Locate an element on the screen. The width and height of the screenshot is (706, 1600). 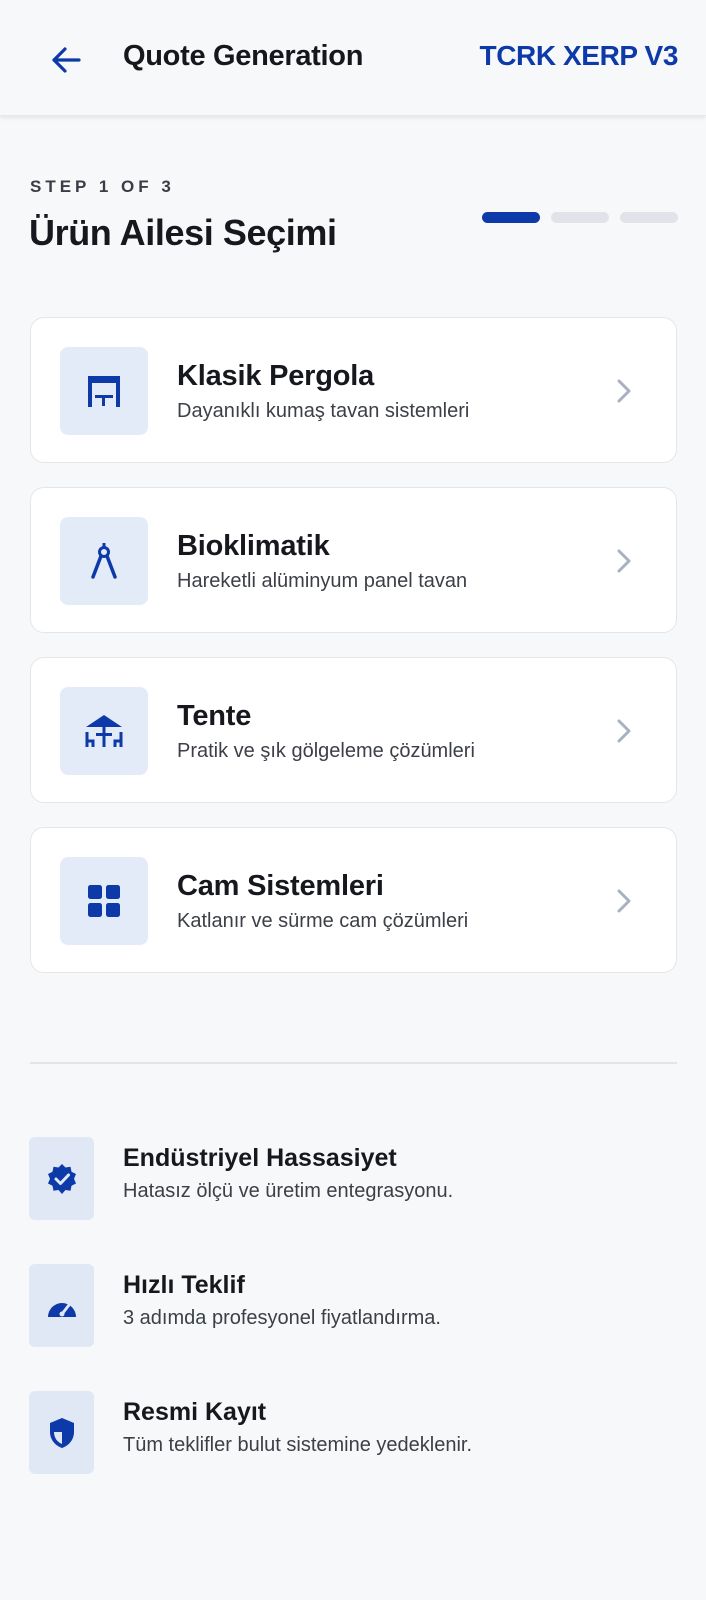
family-subtitle: Pratik ve şık gölgeleme çözümleri is located at coordinates (326, 751).